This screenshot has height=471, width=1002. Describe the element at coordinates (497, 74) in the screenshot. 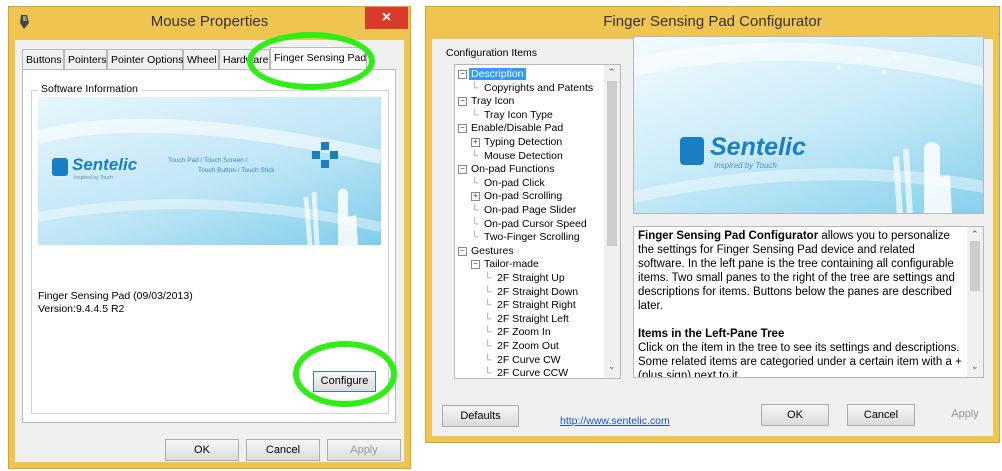

I see `tree-item-label: Description` at that location.